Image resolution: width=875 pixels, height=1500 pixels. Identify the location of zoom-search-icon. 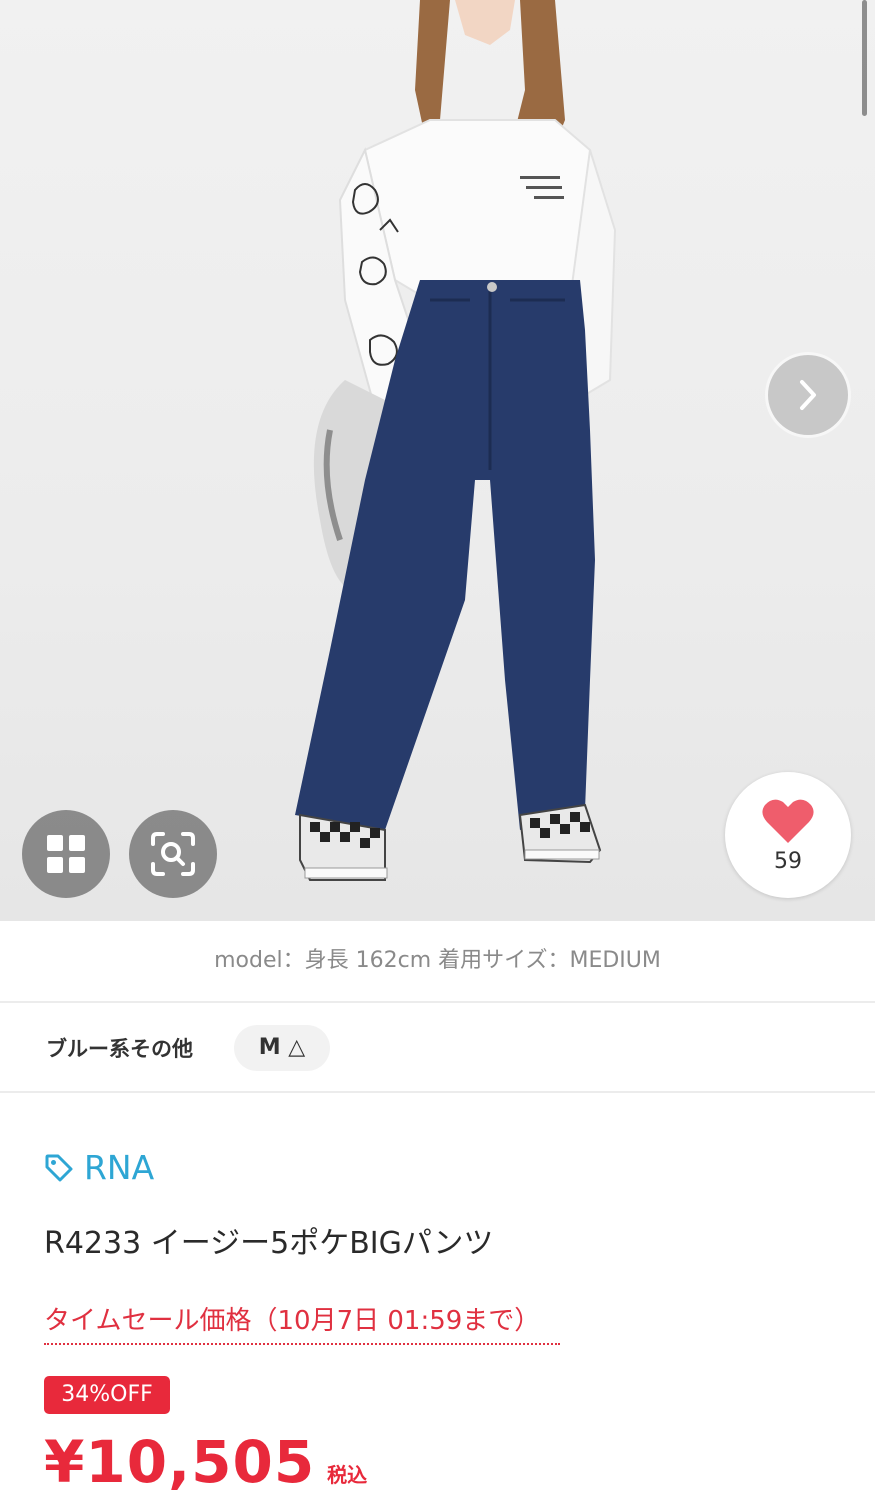
(173, 854).